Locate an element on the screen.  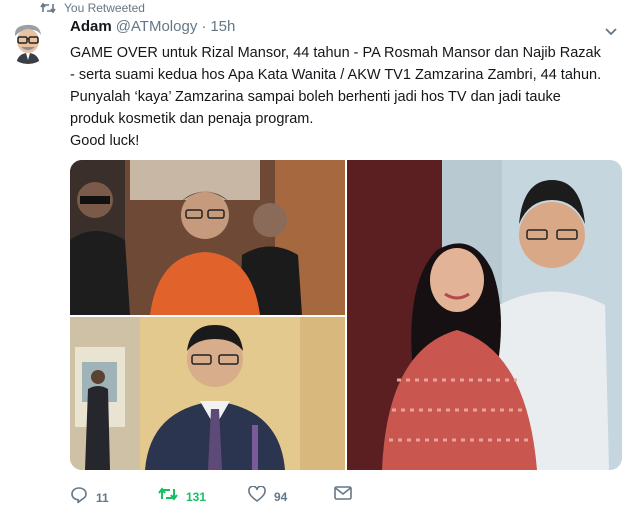
envelope-icon is located at coordinates (343, 495).